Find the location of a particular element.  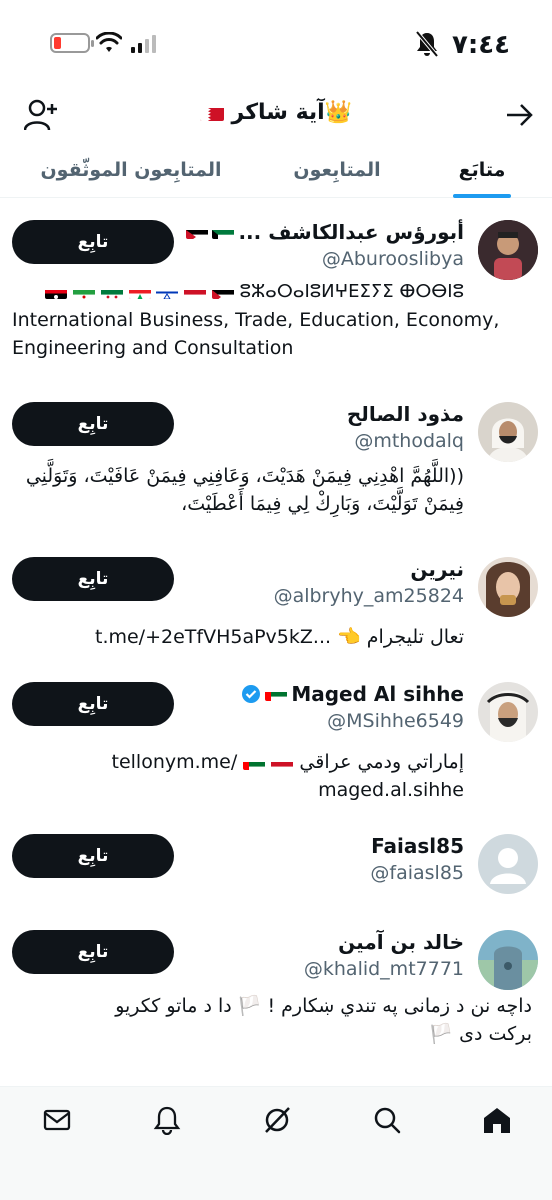

home-icon is located at coordinates (497, 1120).